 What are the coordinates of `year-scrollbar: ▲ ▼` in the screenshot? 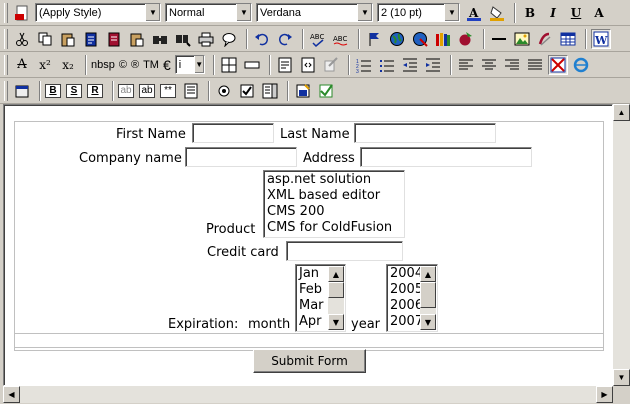 It's located at (428, 298).